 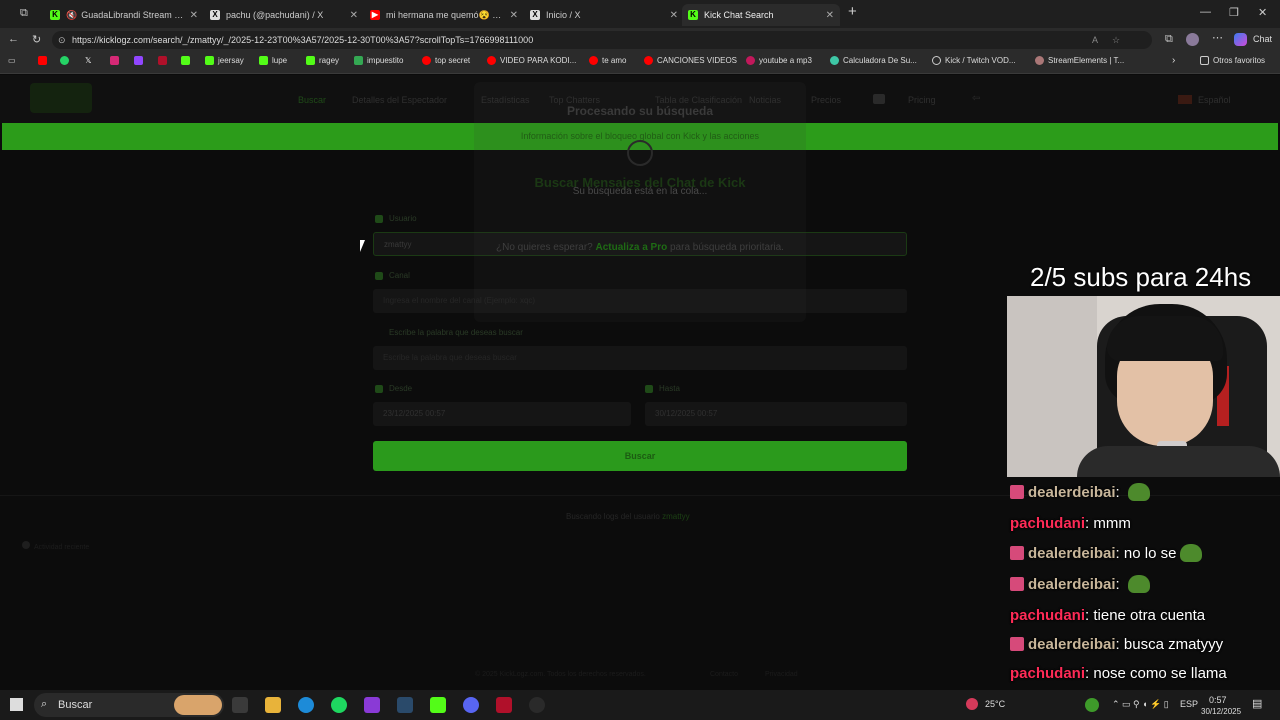 What do you see at coordinates (1191, 553) in the screenshot?
I see `pepe-emote-icon` at bounding box center [1191, 553].